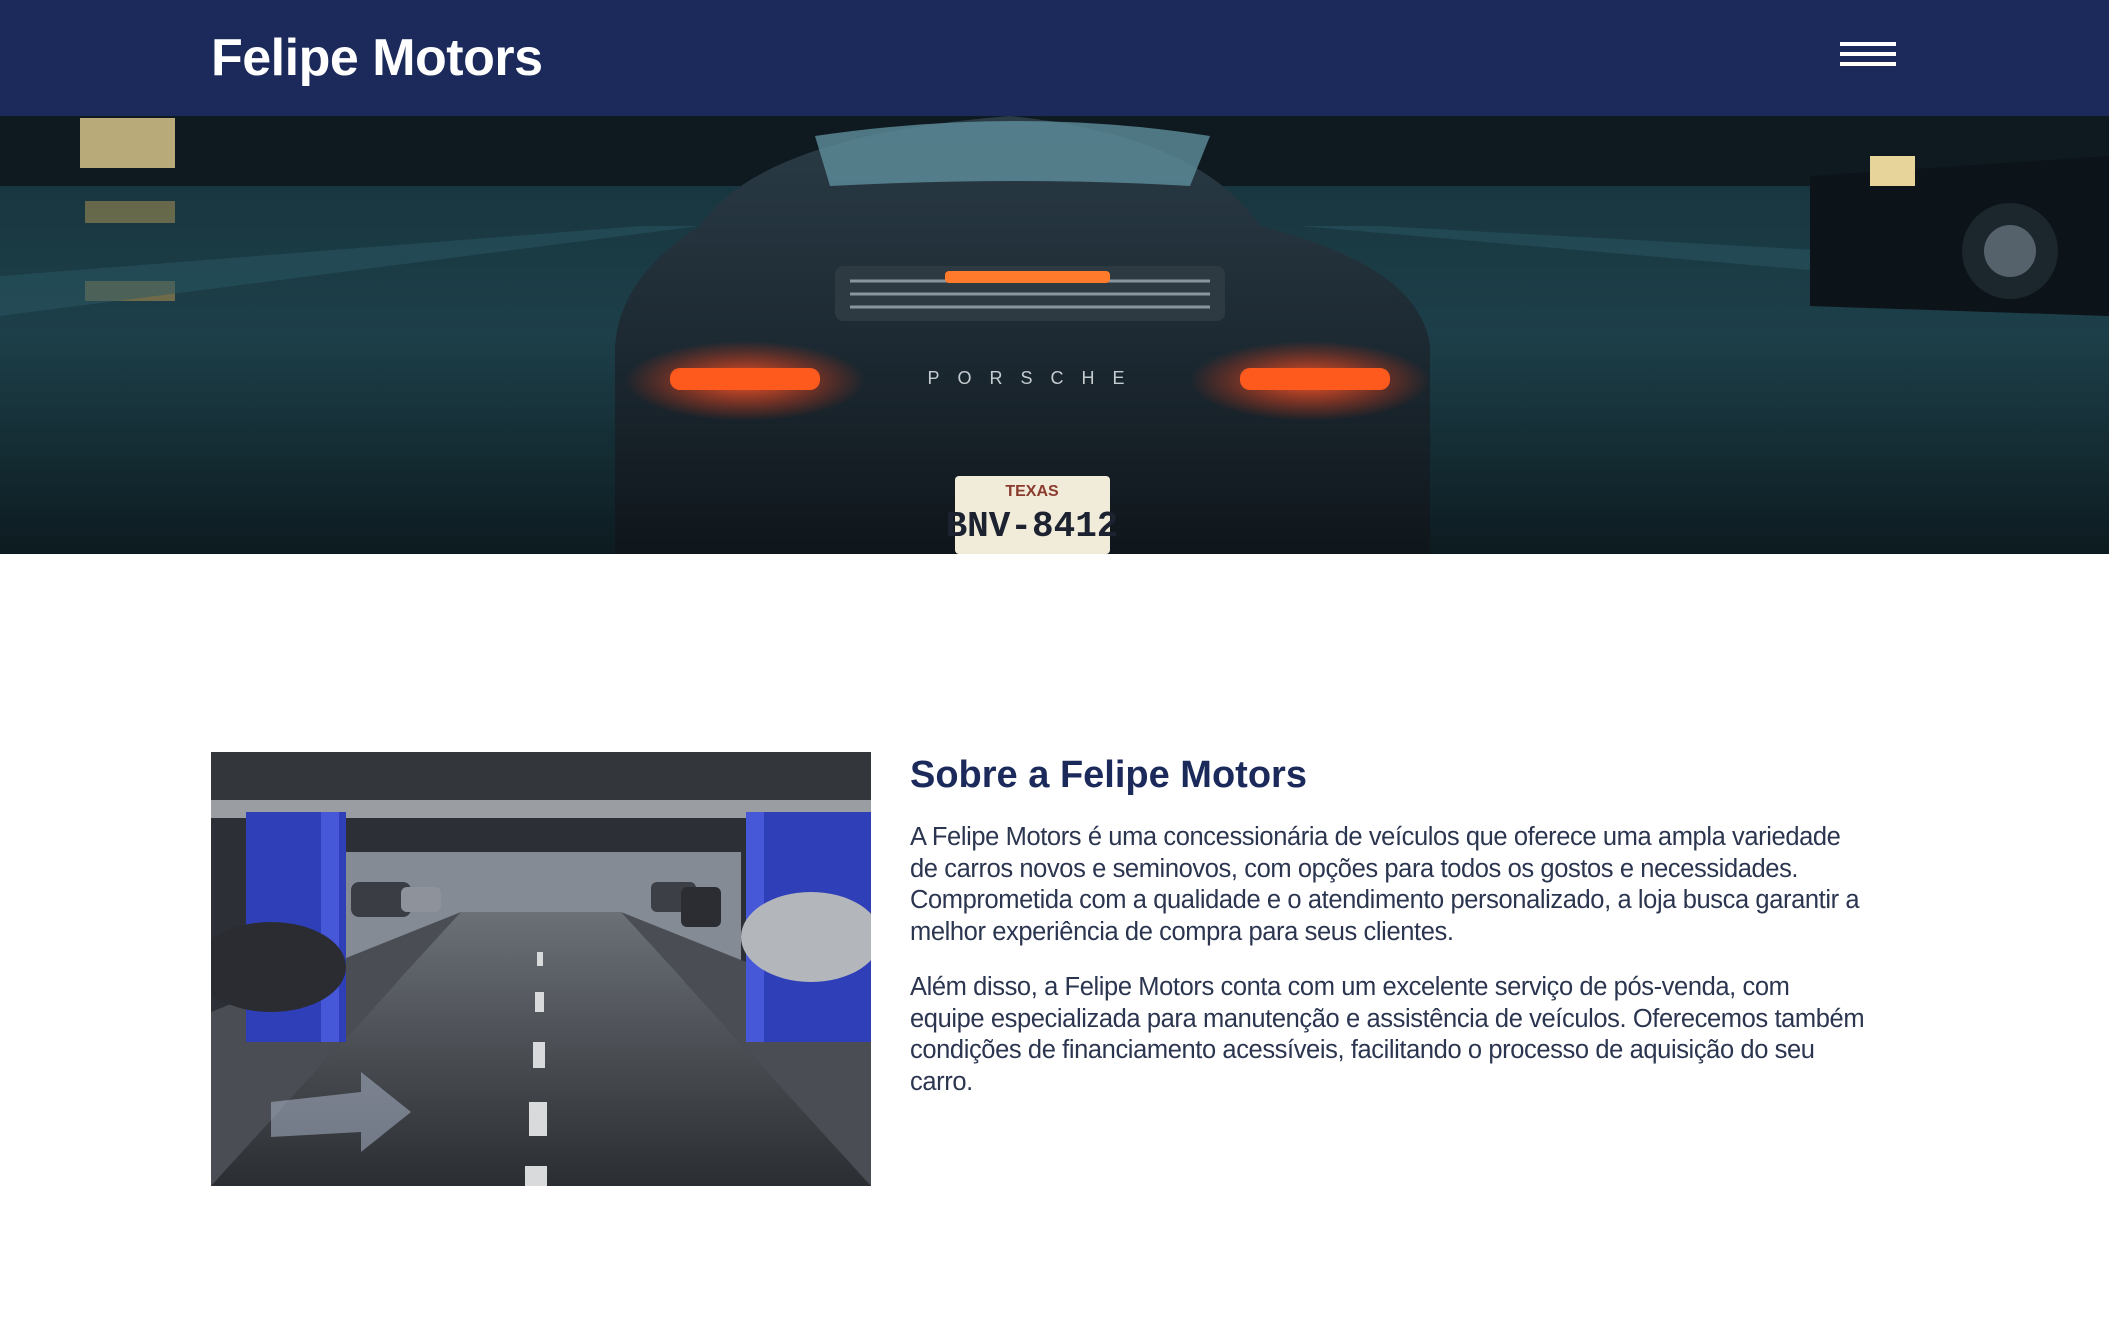 The height and width of the screenshot is (1317, 2109). What do you see at coordinates (1032, 526) in the screenshot?
I see `plate-number: BNV-8412` at bounding box center [1032, 526].